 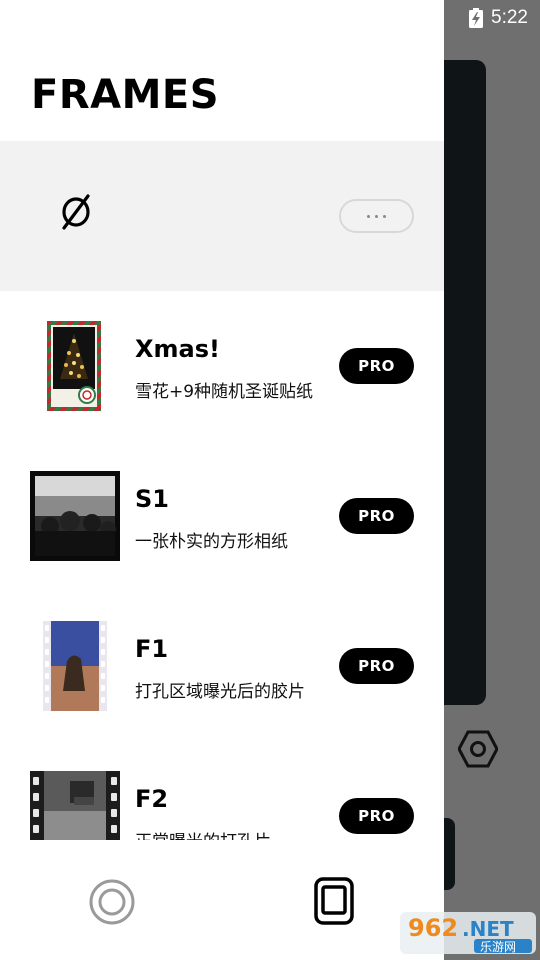 I want to click on more-options-button, so click(x=376, y=216).